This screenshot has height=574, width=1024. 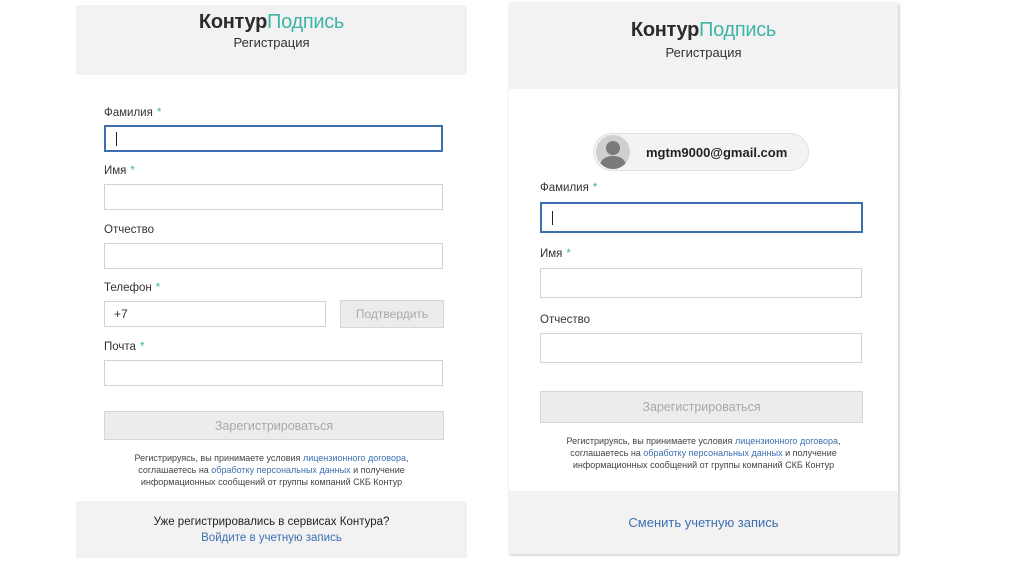 I want to click on switch-account-footer: Сменить учетную запись, so click(x=703, y=522).